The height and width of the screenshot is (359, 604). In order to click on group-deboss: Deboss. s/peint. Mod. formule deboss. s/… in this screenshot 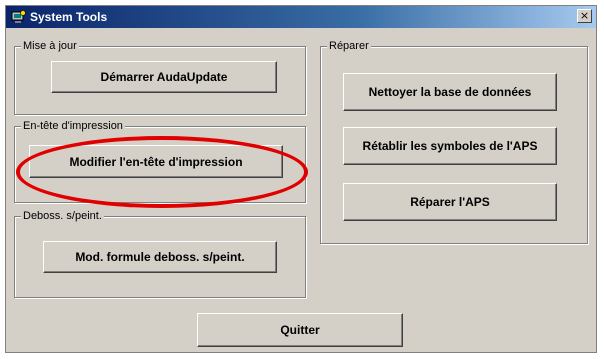, I will do `click(160, 253)`.